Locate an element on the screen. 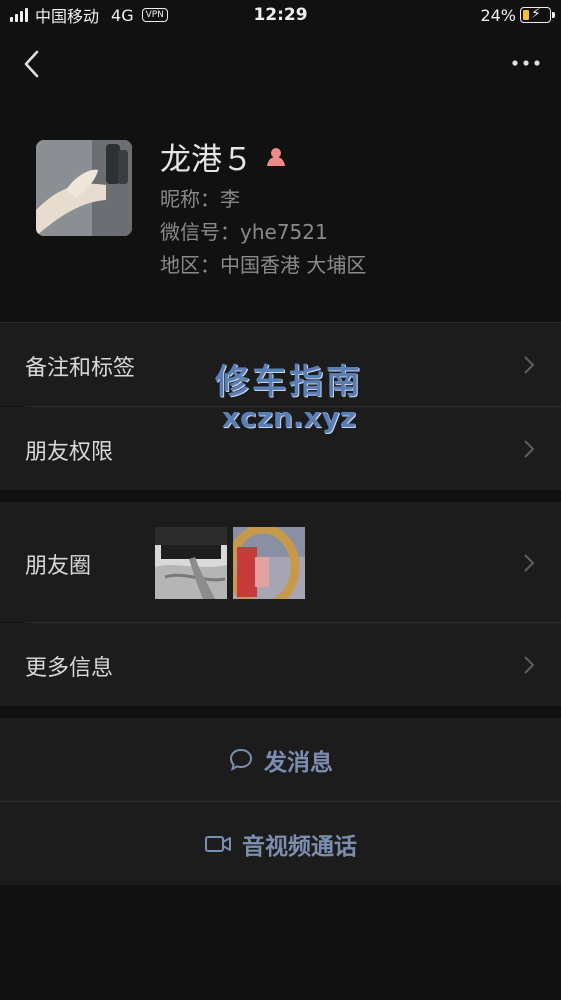 The image size is (561, 1000). nickname: 昵称：李 is located at coordinates (200, 199).